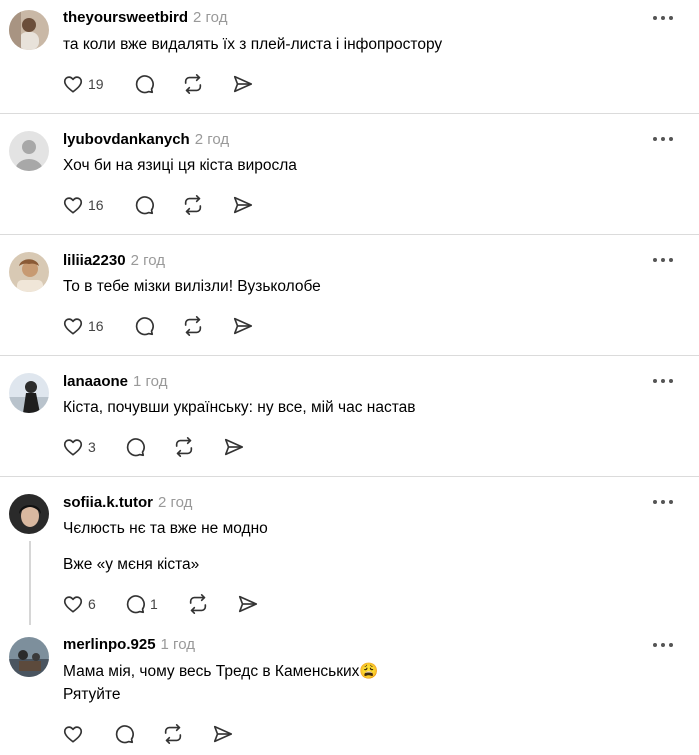  I want to click on username: merlinpo.925, so click(109, 644).